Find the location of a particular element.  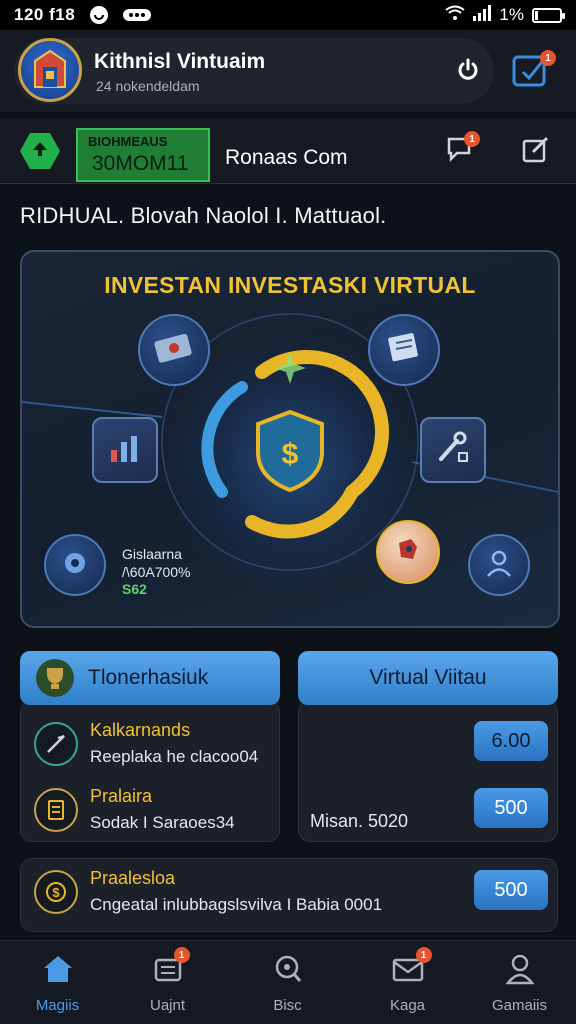

balance-label: BIOHMEAUS is located at coordinates (128, 141).